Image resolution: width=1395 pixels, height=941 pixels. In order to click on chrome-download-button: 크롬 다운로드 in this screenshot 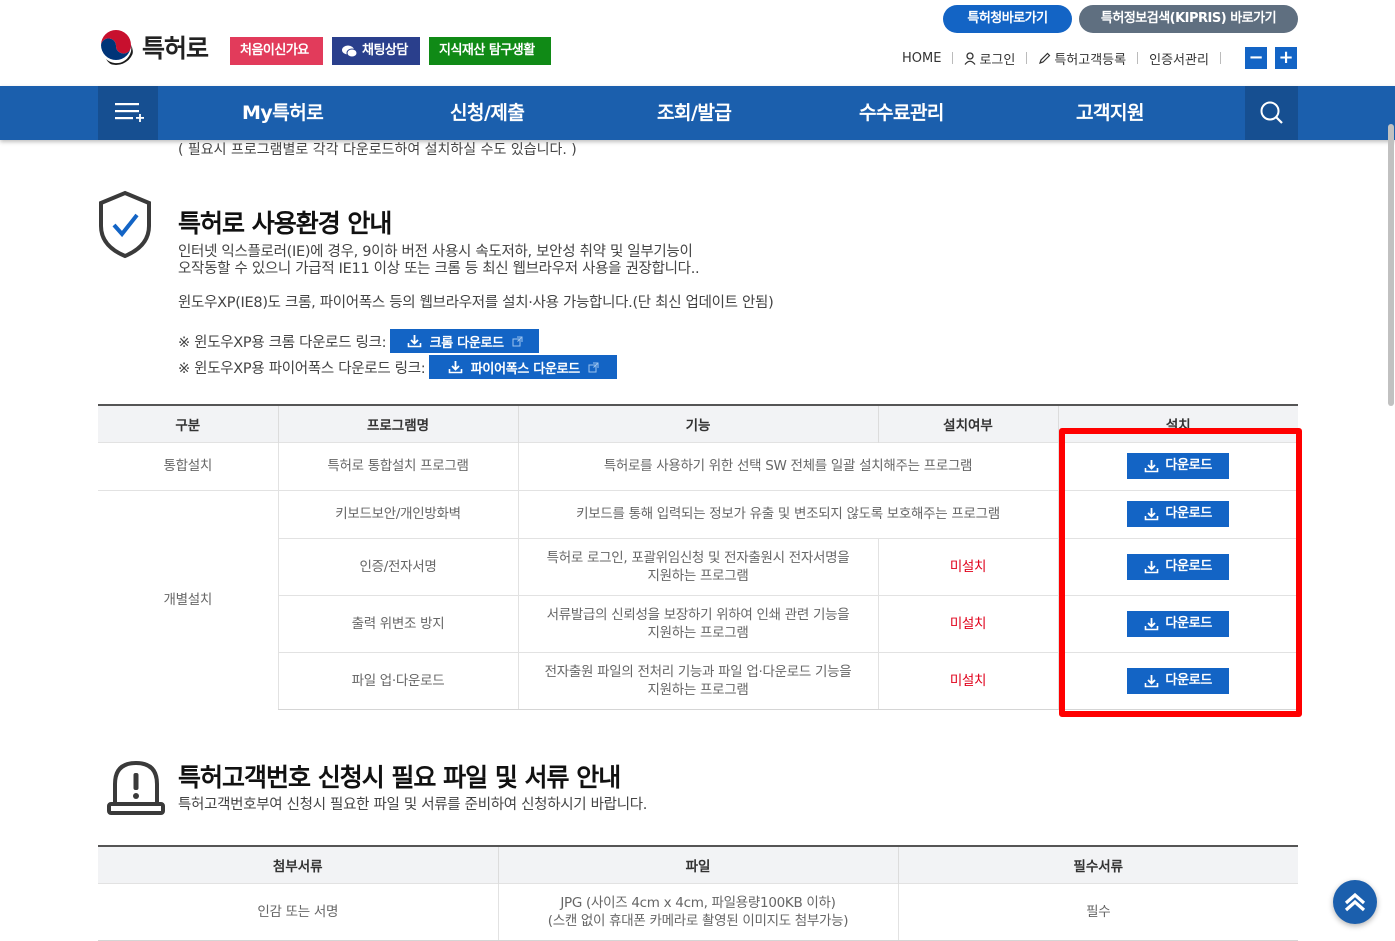, I will do `click(465, 341)`.